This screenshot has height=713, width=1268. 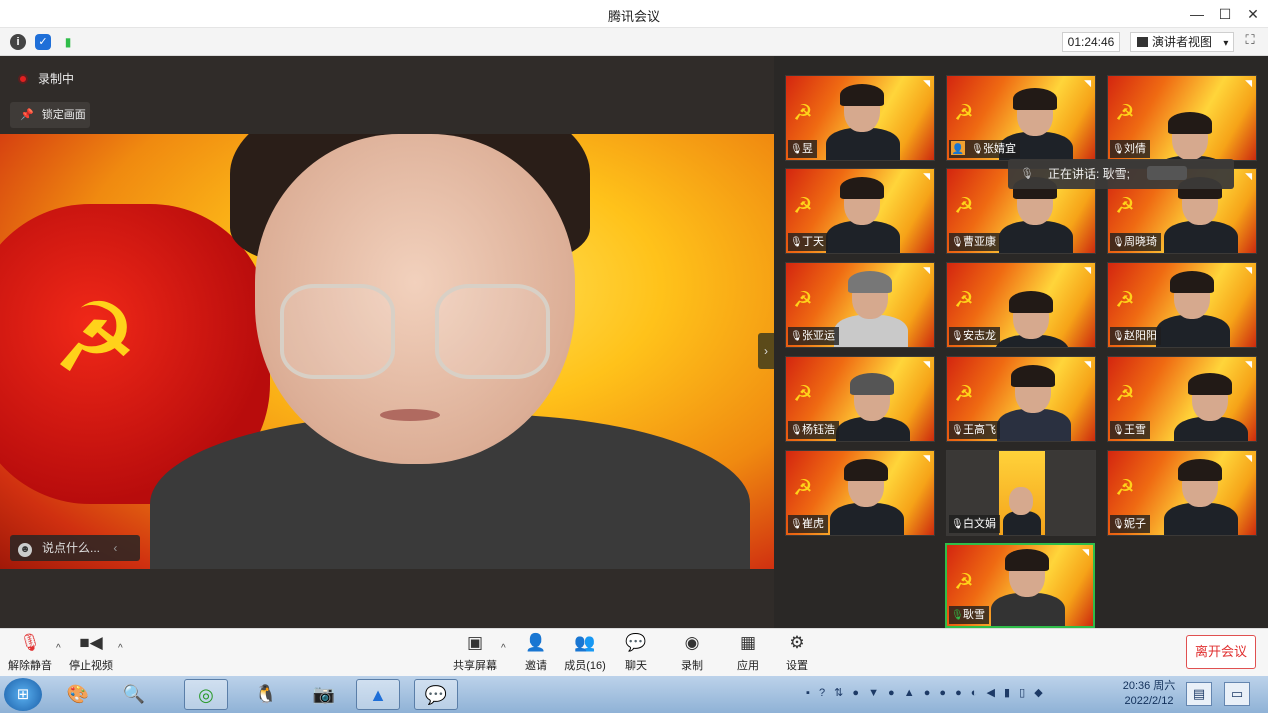 What do you see at coordinates (1021, 118) in the screenshot?
I see `participant-tile: ☭ ◥ 👤 🎙张婧宜` at bounding box center [1021, 118].